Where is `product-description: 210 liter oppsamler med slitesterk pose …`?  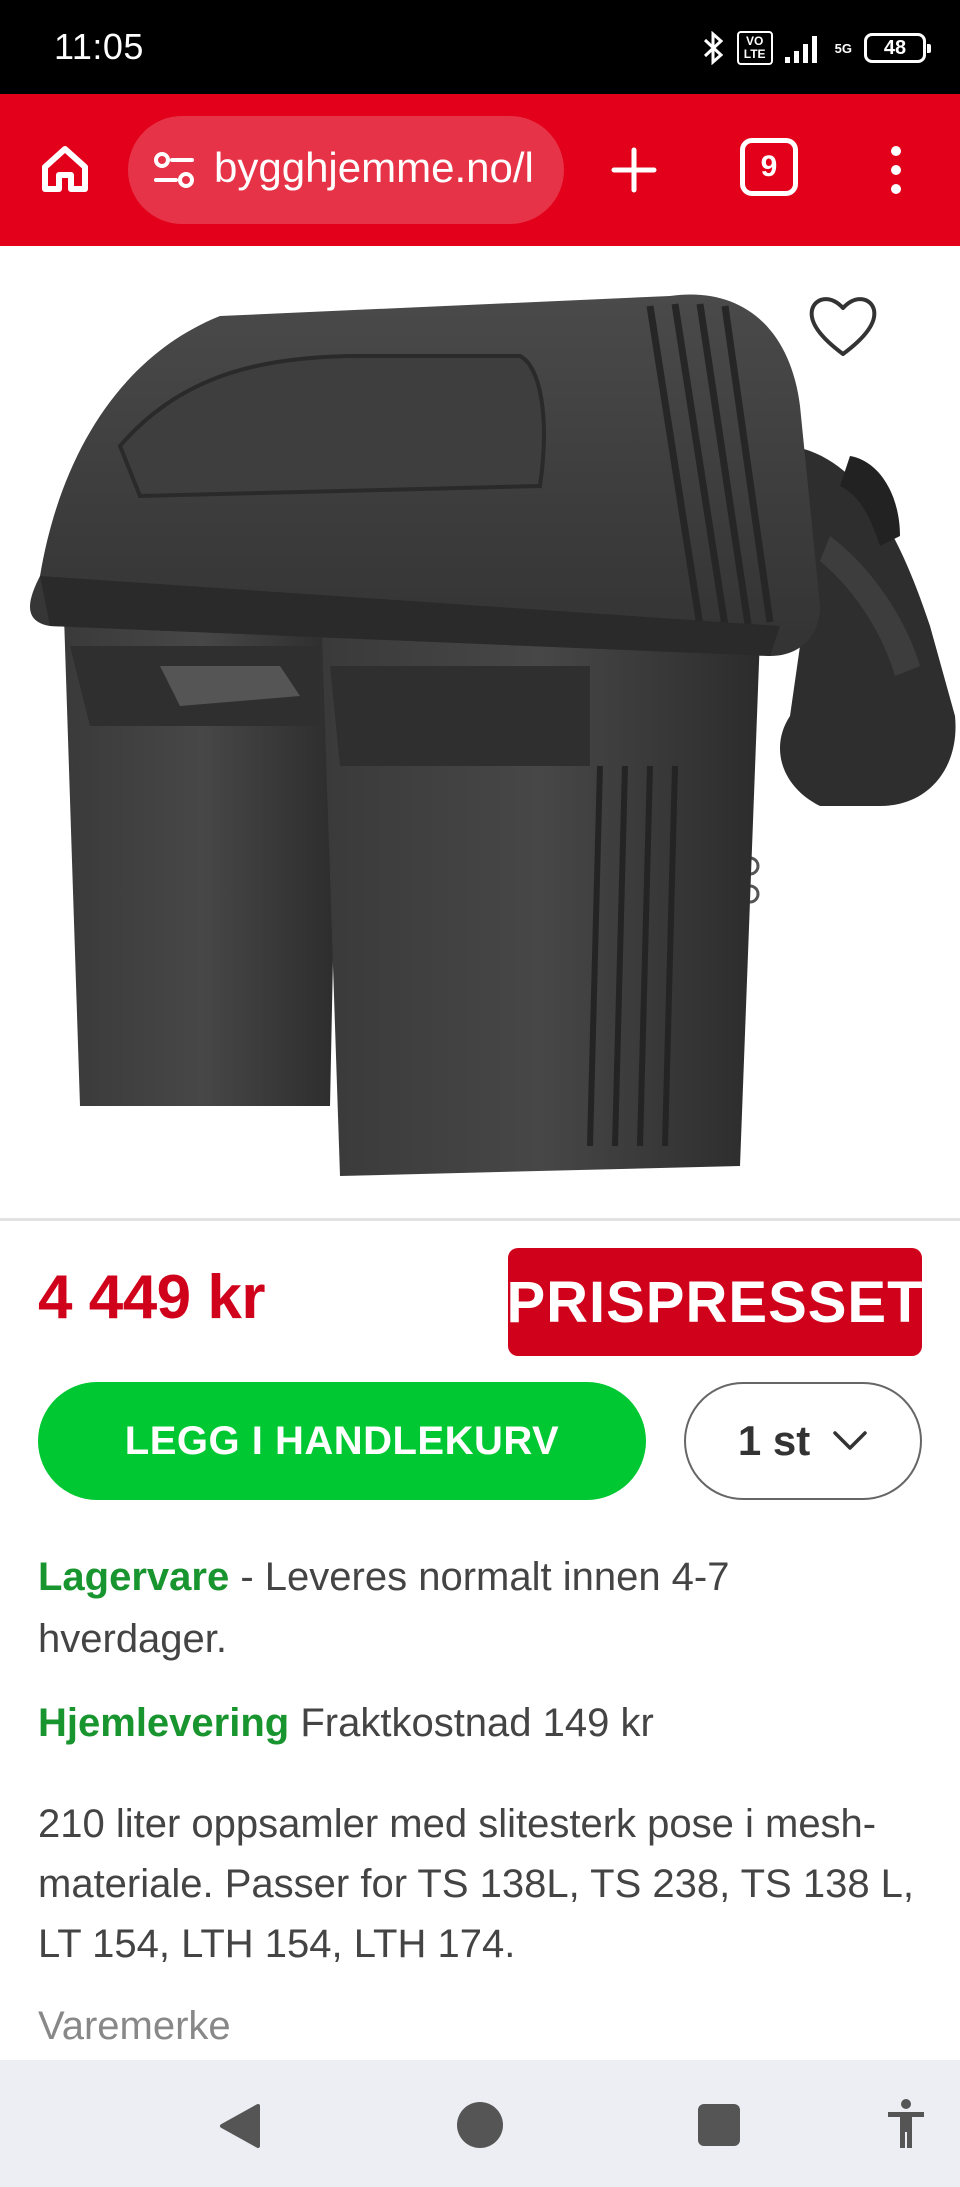 product-description: 210 liter oppsamler med slitesterk pose … is located at coordinates (476, 1884).